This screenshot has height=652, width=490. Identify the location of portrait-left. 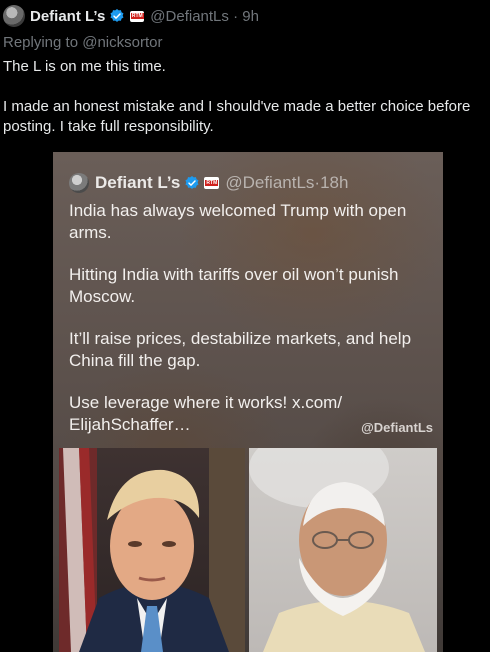
(152, 550).